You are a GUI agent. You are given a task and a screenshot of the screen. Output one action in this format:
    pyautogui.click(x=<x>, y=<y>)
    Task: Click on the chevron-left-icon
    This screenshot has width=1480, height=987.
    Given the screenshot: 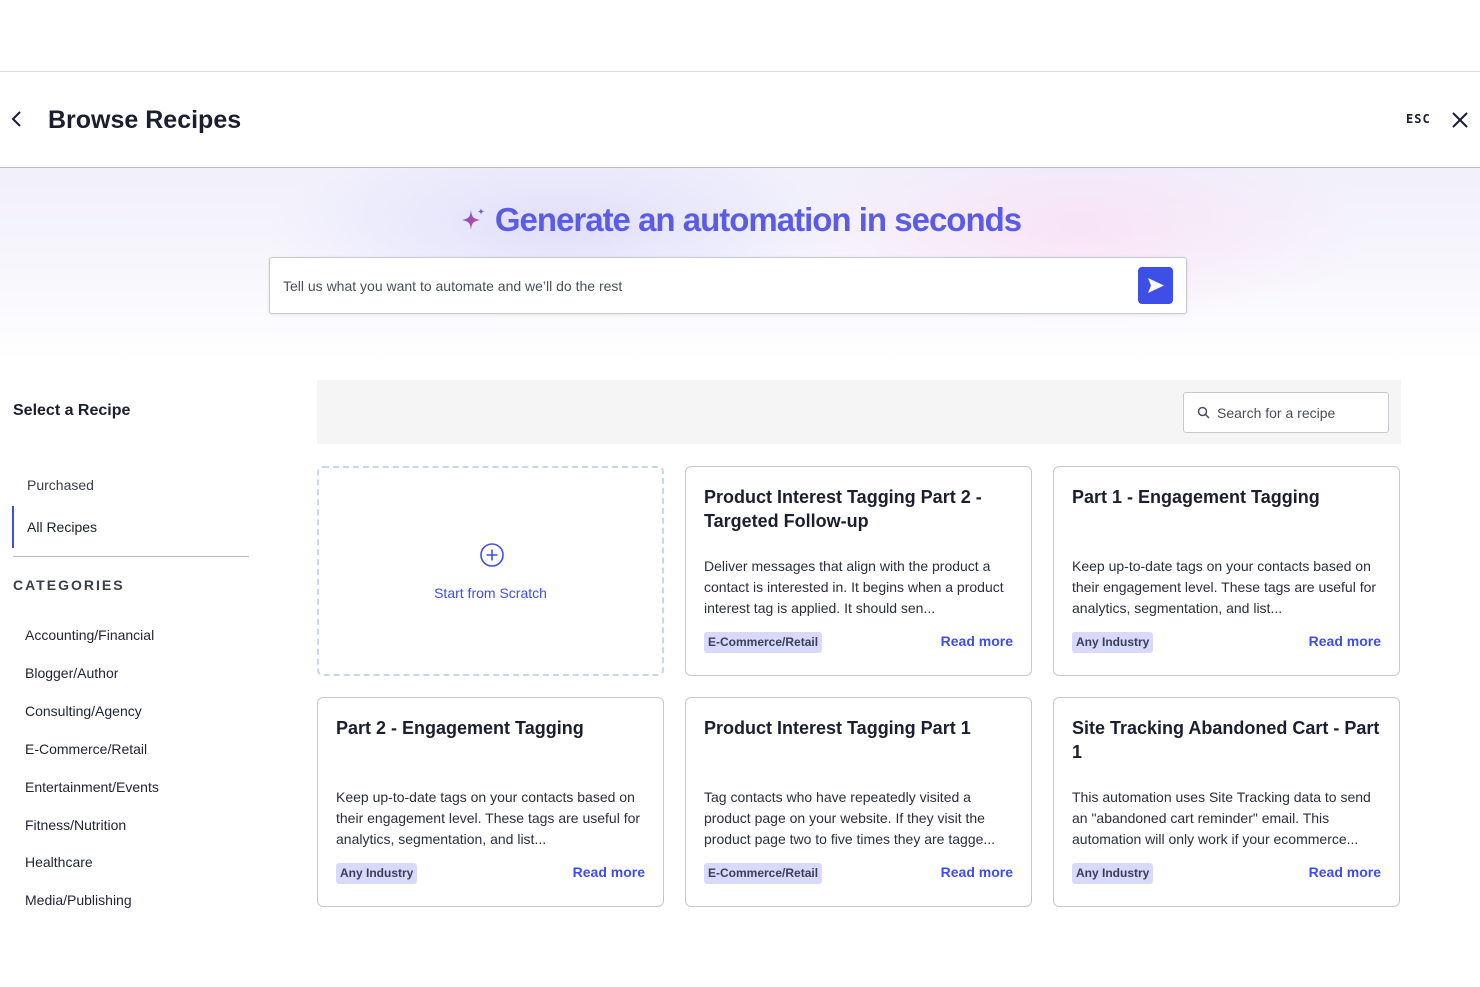 What is the action you would take?
    pyautogui.click(x=16, y=119)
    